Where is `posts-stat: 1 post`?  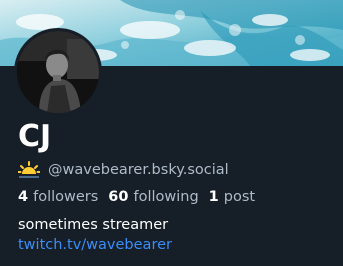 posts-stat: 1 post is located at coordinates (232, 197).